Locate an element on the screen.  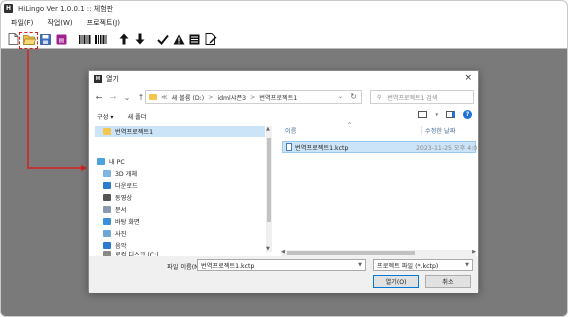
forward-arrow-icon: → is located at coordinates (113, 97).